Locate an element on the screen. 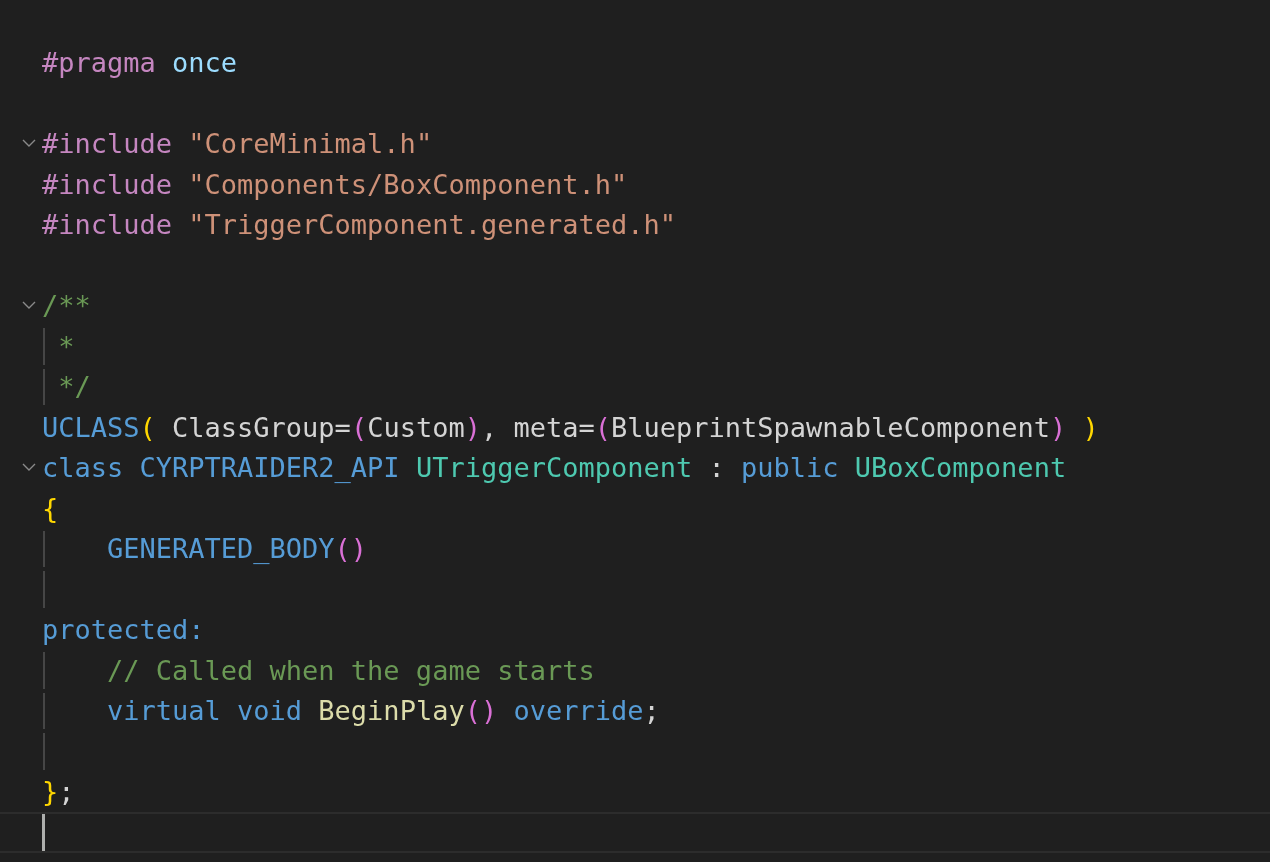 Image resolution: width=1270 pixels, height=862 pixels. code-line: */ is located at coordinates (74, 387).